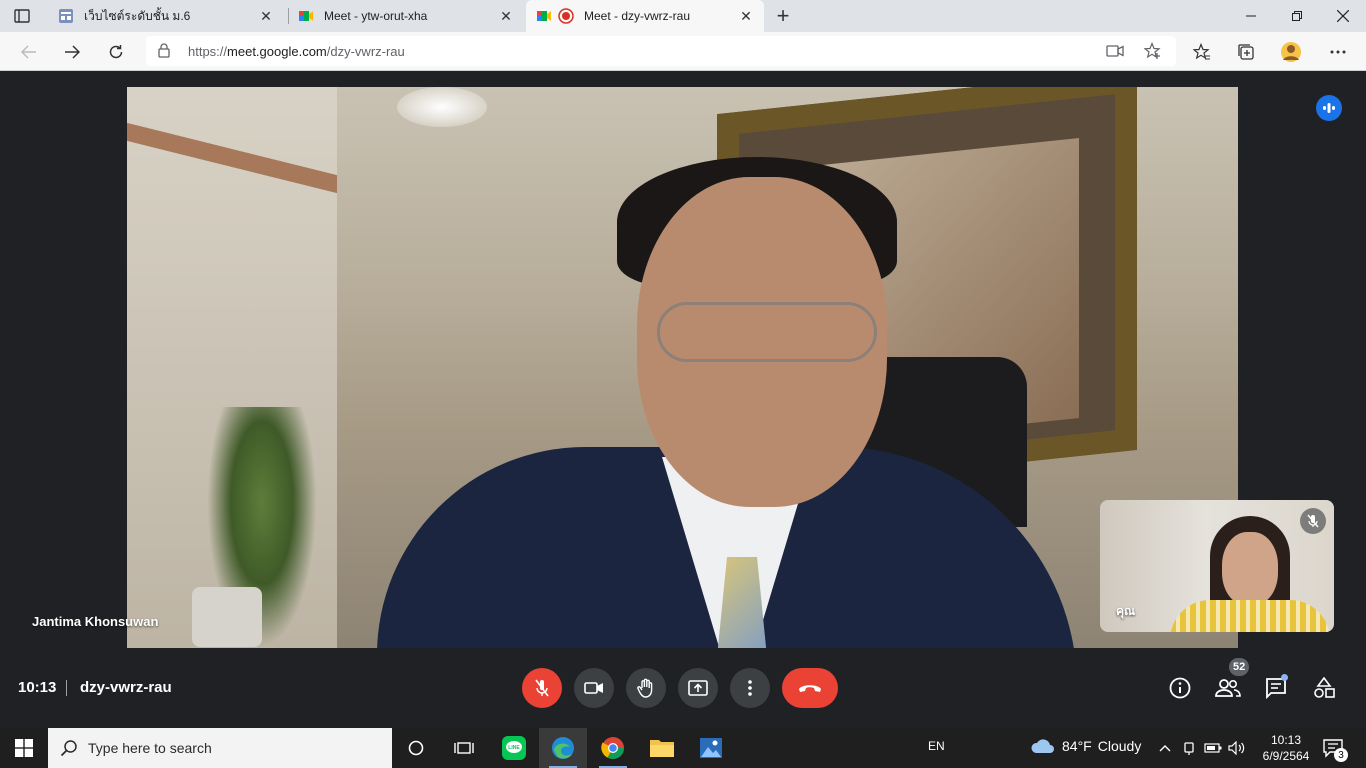 The image size is (1366, 768). I want to click on notification-count-badge: 3, so click(1341, 755).